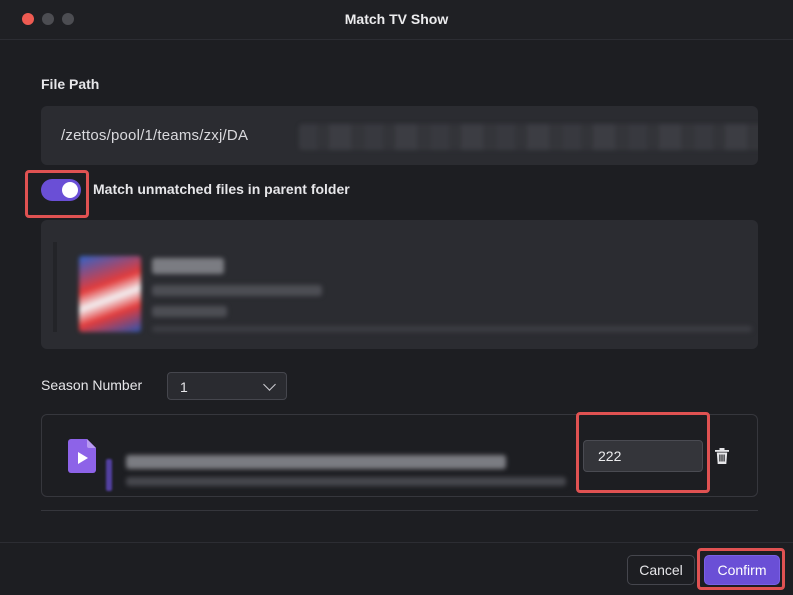  Describe the element at coordinates (396, 542) in the screenshot. I see `footer-divider` at that location.